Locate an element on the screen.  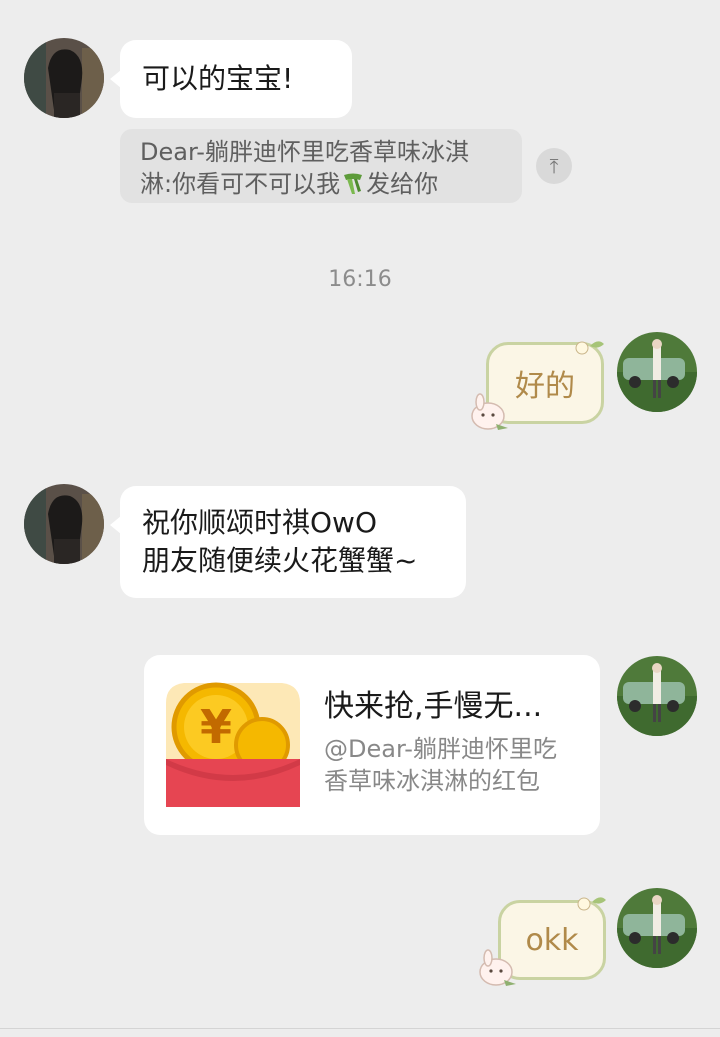
message-text: 可以的宝宝! is located at coordinates (218, 78).